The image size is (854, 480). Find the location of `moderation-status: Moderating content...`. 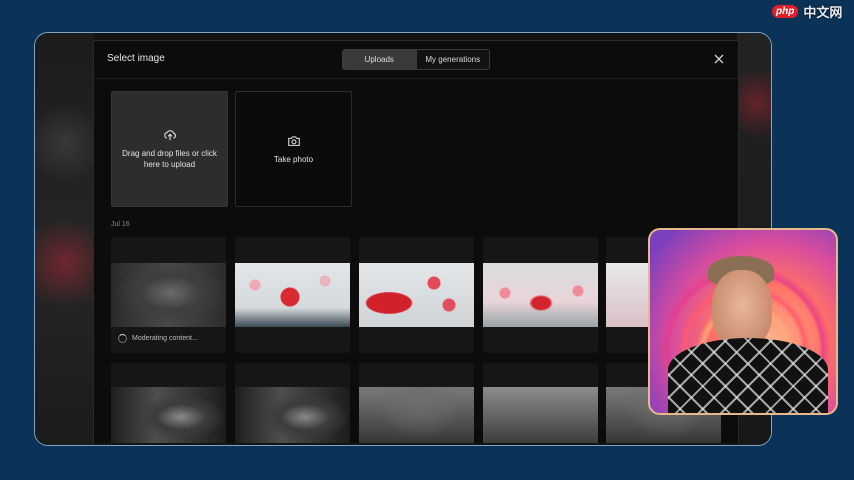

moderation-status: Moderating content... is located at coordinates (158, 338).